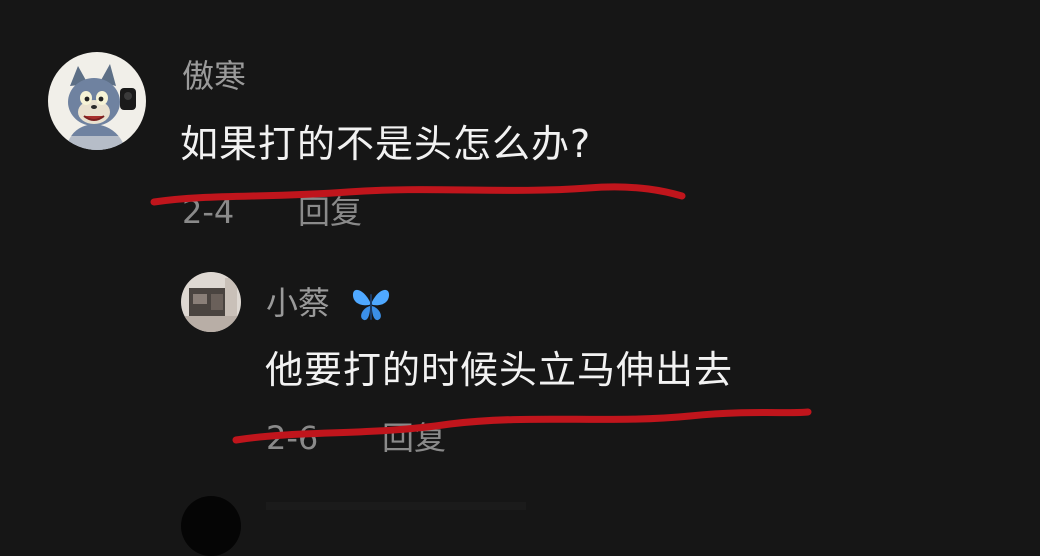 This screenshot has height=556, width=1040. Describe the element at coordinates (292, 438) in the screenshot. I see `comment-date: 2-6` at that location.